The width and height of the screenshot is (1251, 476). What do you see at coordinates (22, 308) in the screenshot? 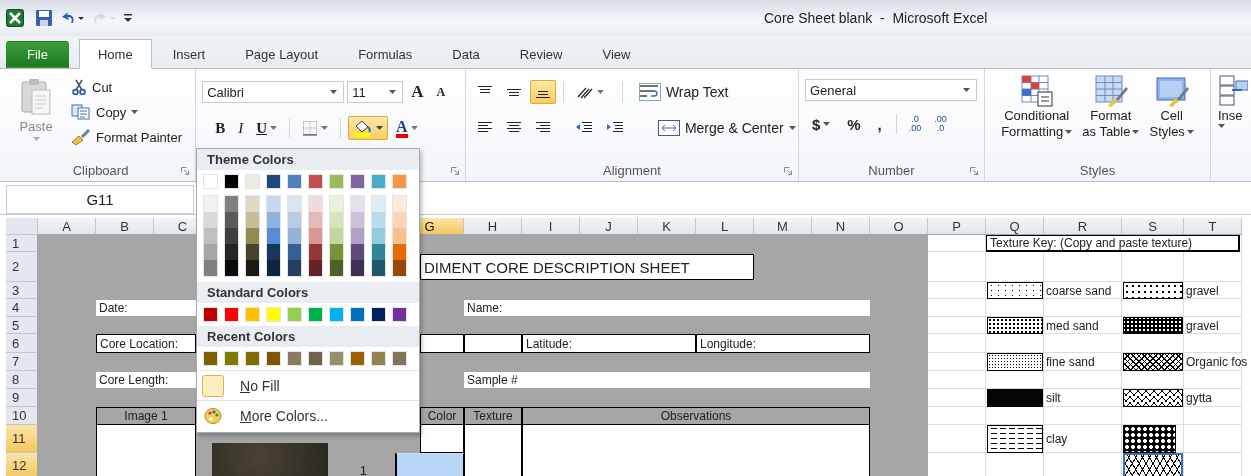
I see `row-header: 4` at bounding box center [22, 308].